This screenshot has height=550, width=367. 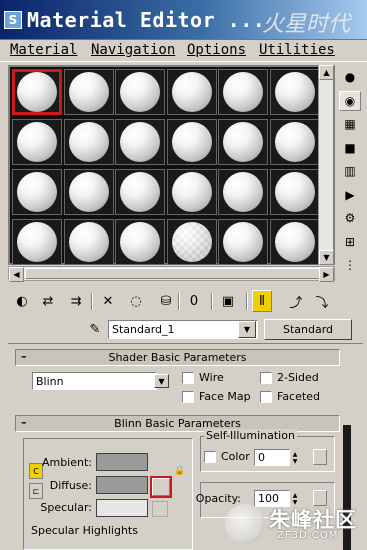 I want to click on make-preview-icon: ▶, so click(x=350, y=194).